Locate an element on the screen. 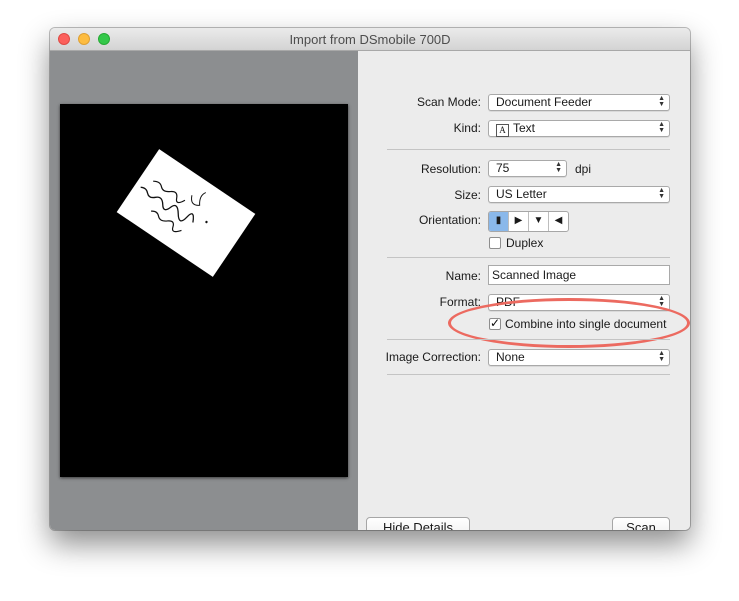 The width and height of the screenshot is (739, 601). scanned-card-preview is located at coordinates (186, 213).